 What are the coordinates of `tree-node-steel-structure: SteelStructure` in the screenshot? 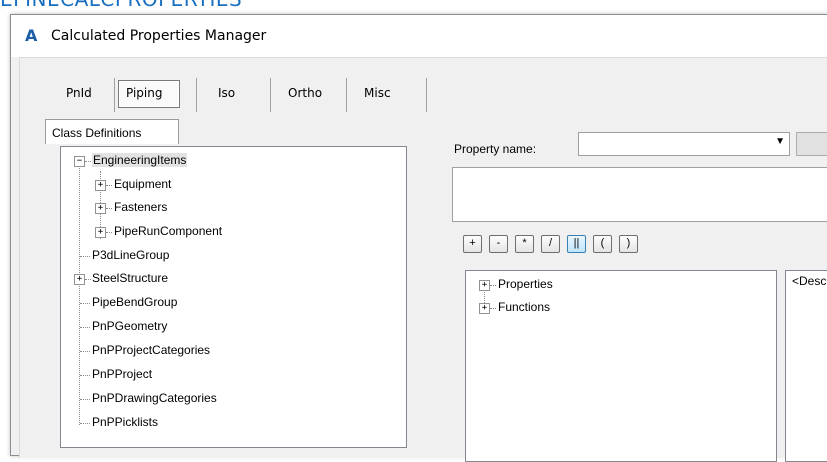 It's located at (130, 278).